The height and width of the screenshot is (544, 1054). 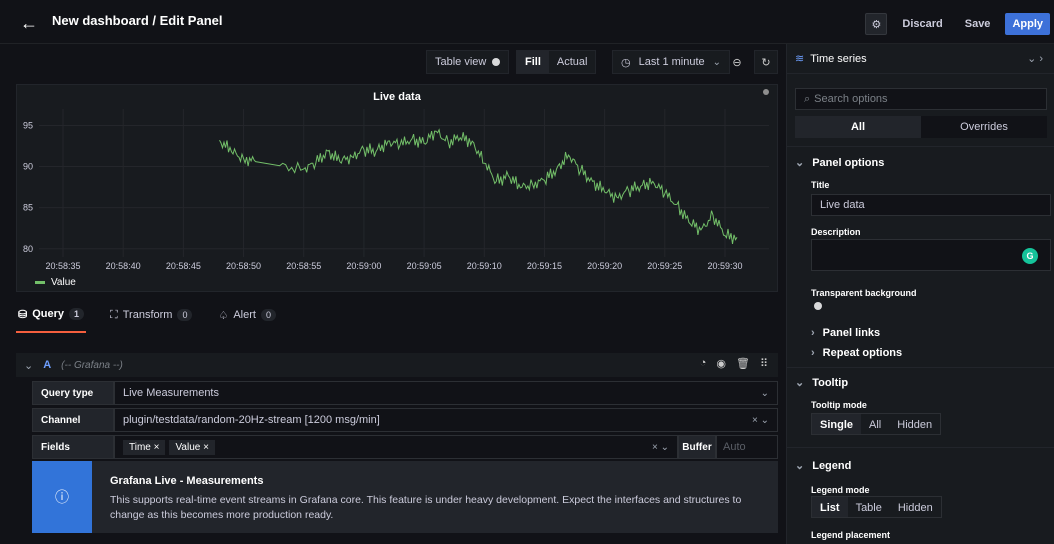 What do you see at coordinates (978, 24) in the screenshot?
I see `save-button: Save` at bounding box center [978, 24].